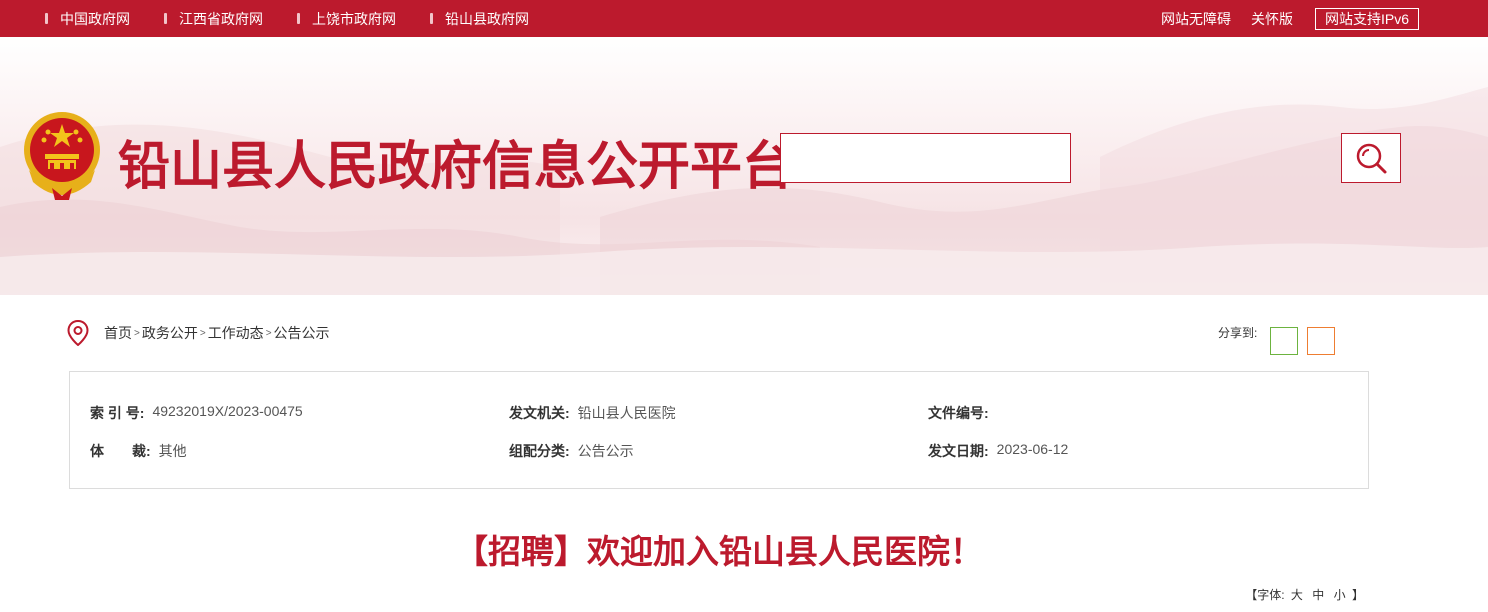 The image size is (1488, 612). What do you see at coordinates (1357, 595) in the screenshot?
I see `font-size-suffix: 】` at bounding box center [1357, 595].